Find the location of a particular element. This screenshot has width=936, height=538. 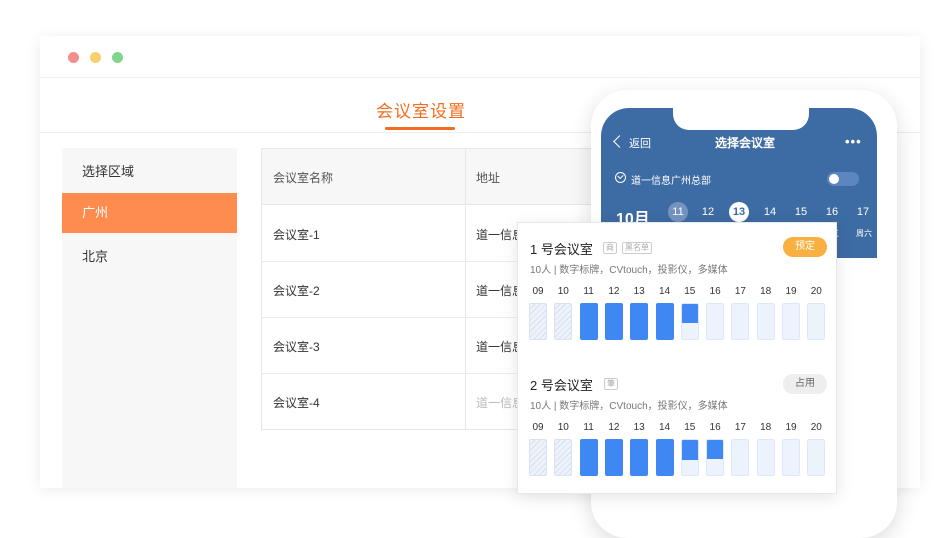

calendar-day: 16 is located at coordinates (832, 212).